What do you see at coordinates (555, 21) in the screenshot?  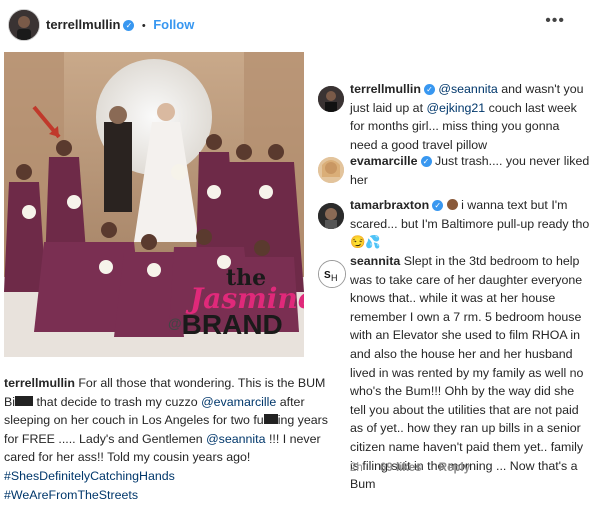 I see `more-dots-icon: •••` at bounding box center [555, 21].